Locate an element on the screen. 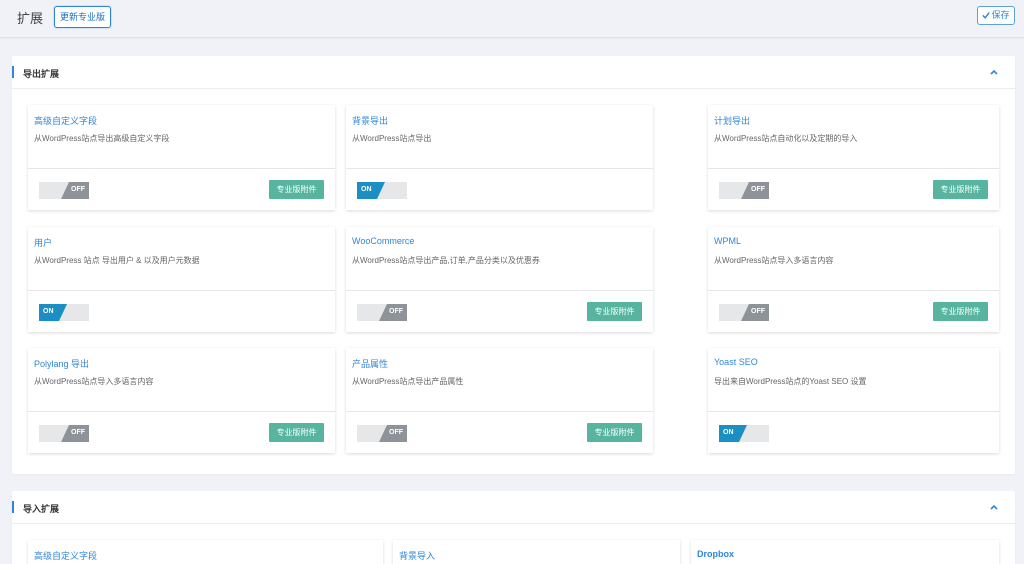 This screenshot has height=564, width=1024. extension-description: 导出来自WordPress站点的Yoast SEO 设置 is located at coordinates (790, 381).